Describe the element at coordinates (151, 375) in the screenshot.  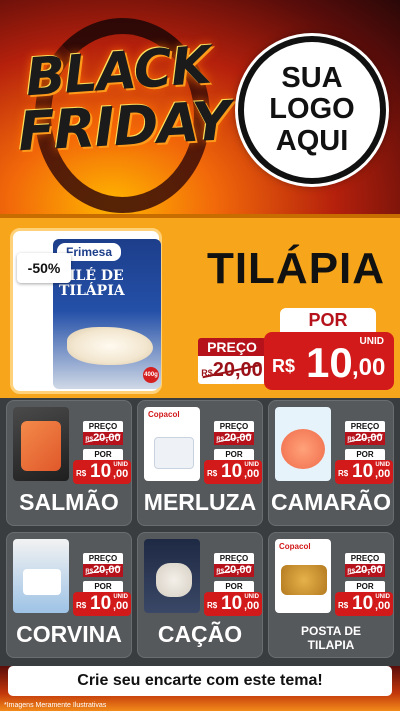
I see `package-weight: 400g` at that location.